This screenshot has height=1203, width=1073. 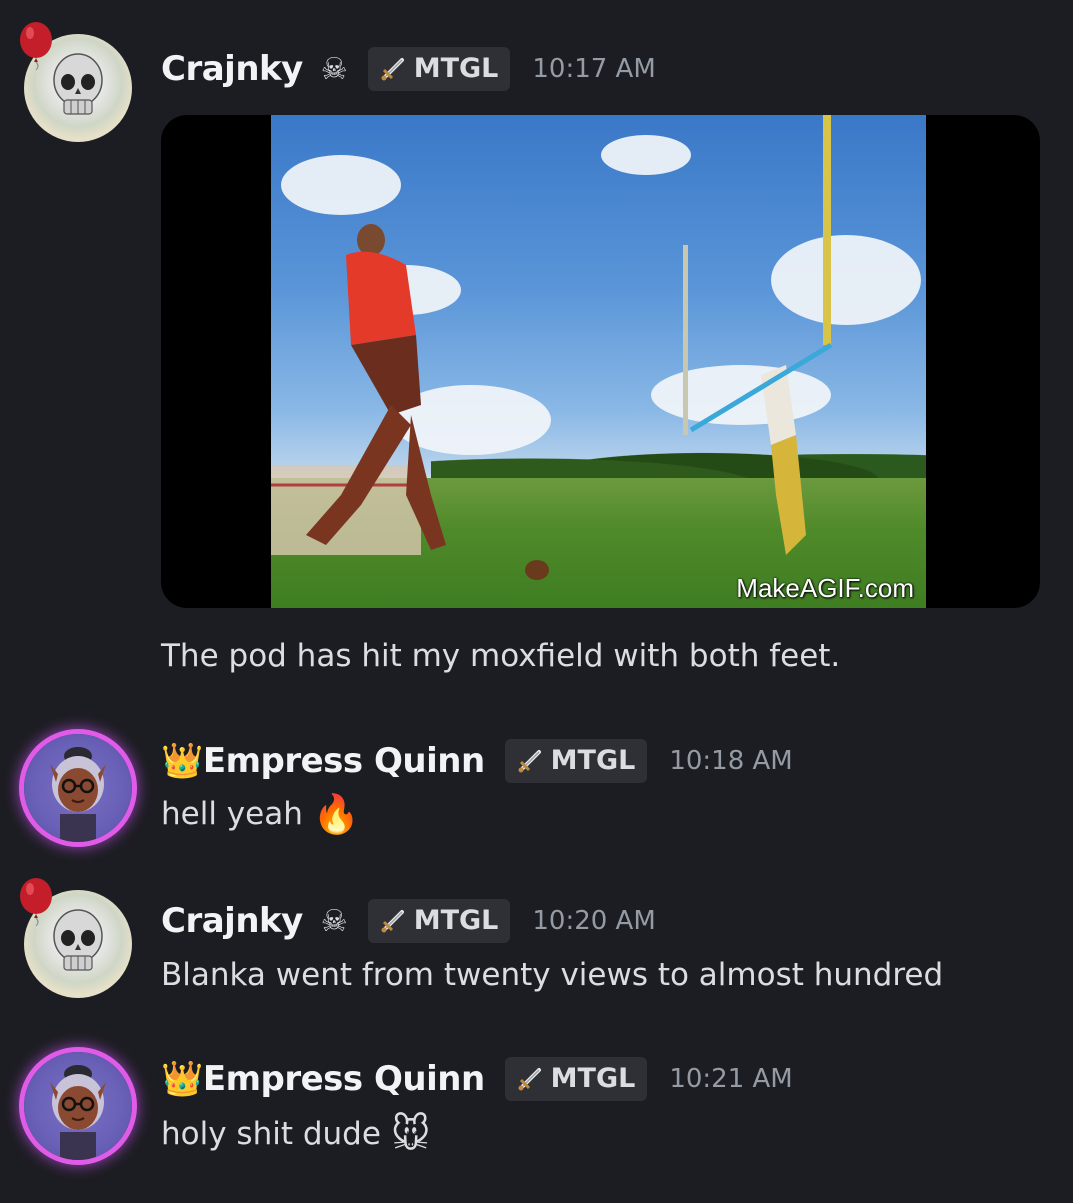 I want to click on message: 👑Empress Quinn MTGL 10:18 AM hell yeah 🔥, so click(x=536, y=780).